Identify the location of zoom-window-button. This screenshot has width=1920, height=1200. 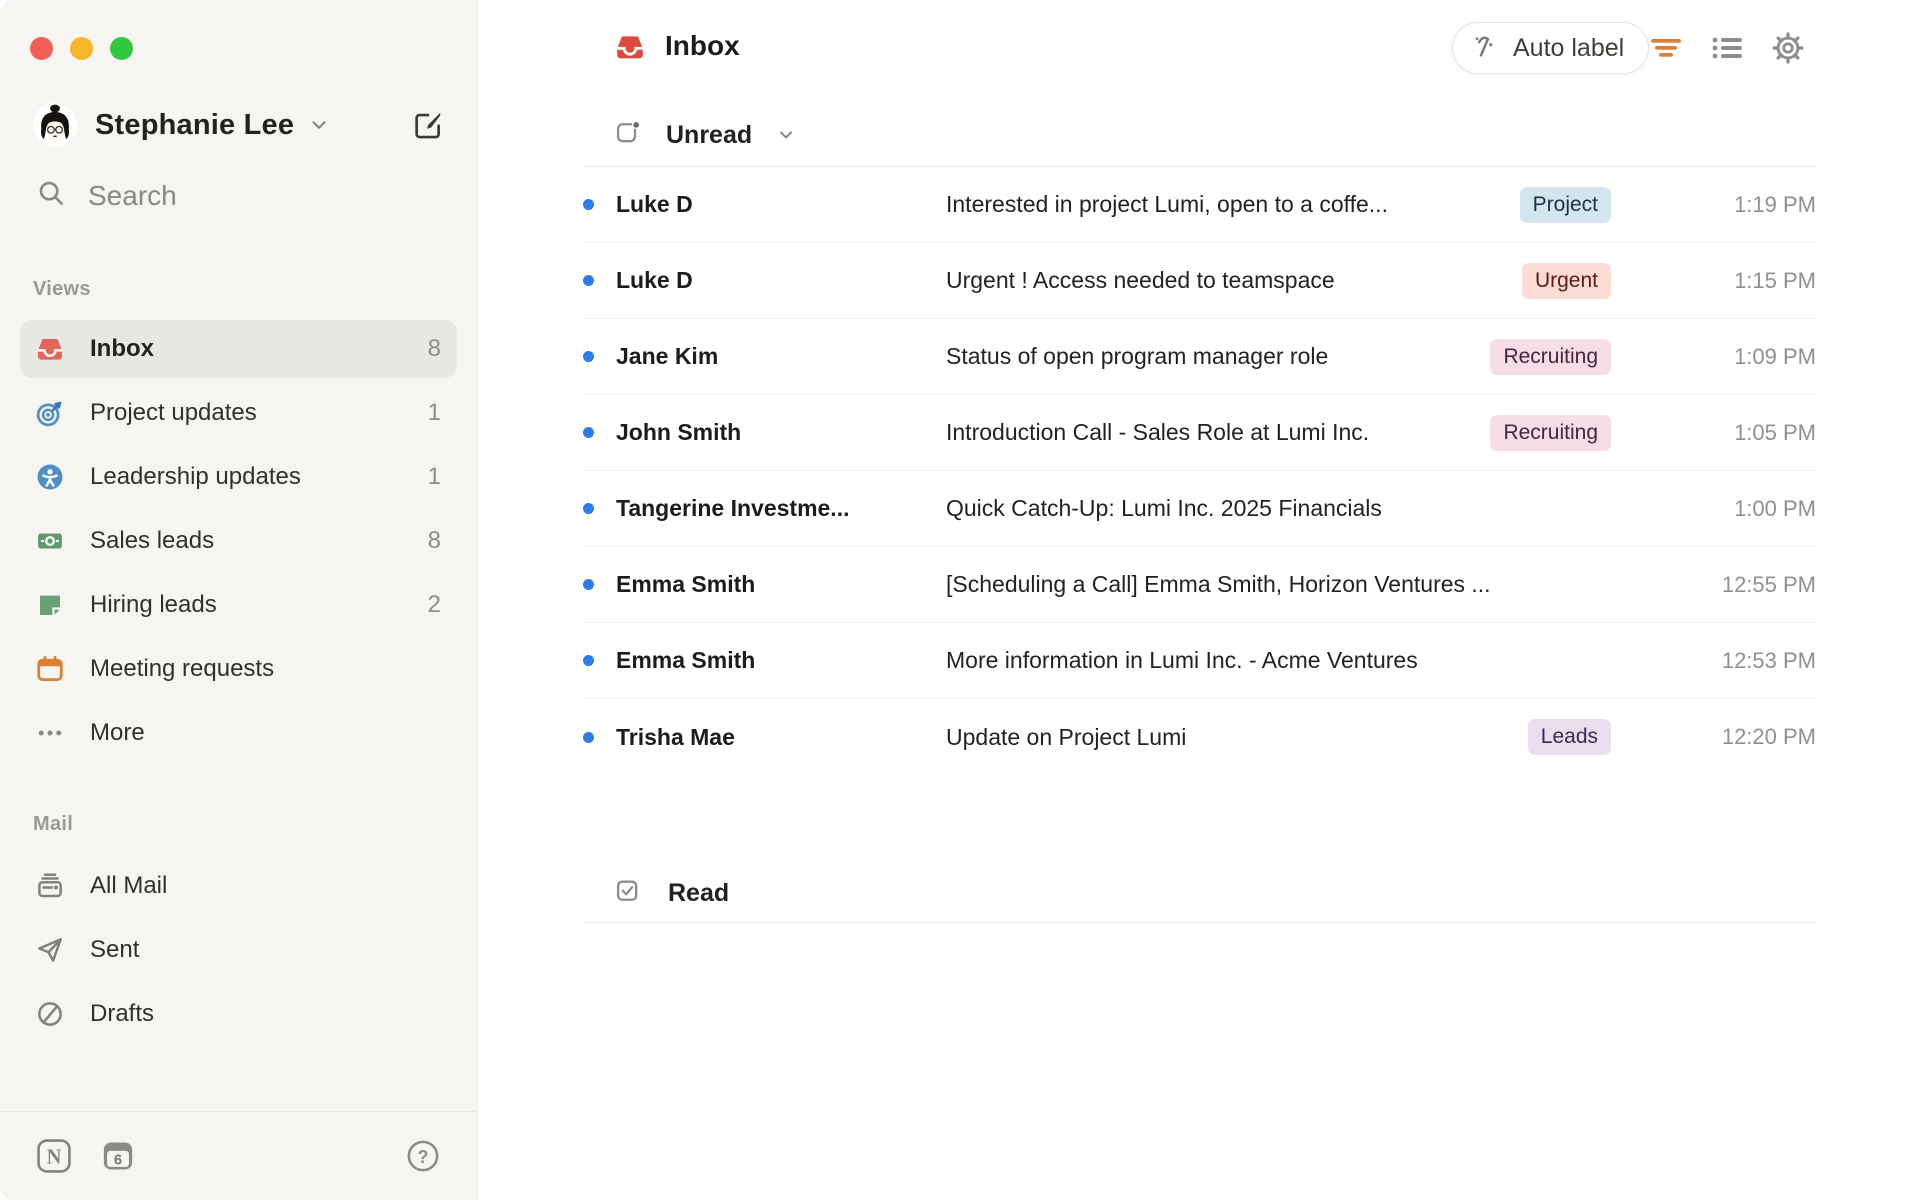
(121, 48).